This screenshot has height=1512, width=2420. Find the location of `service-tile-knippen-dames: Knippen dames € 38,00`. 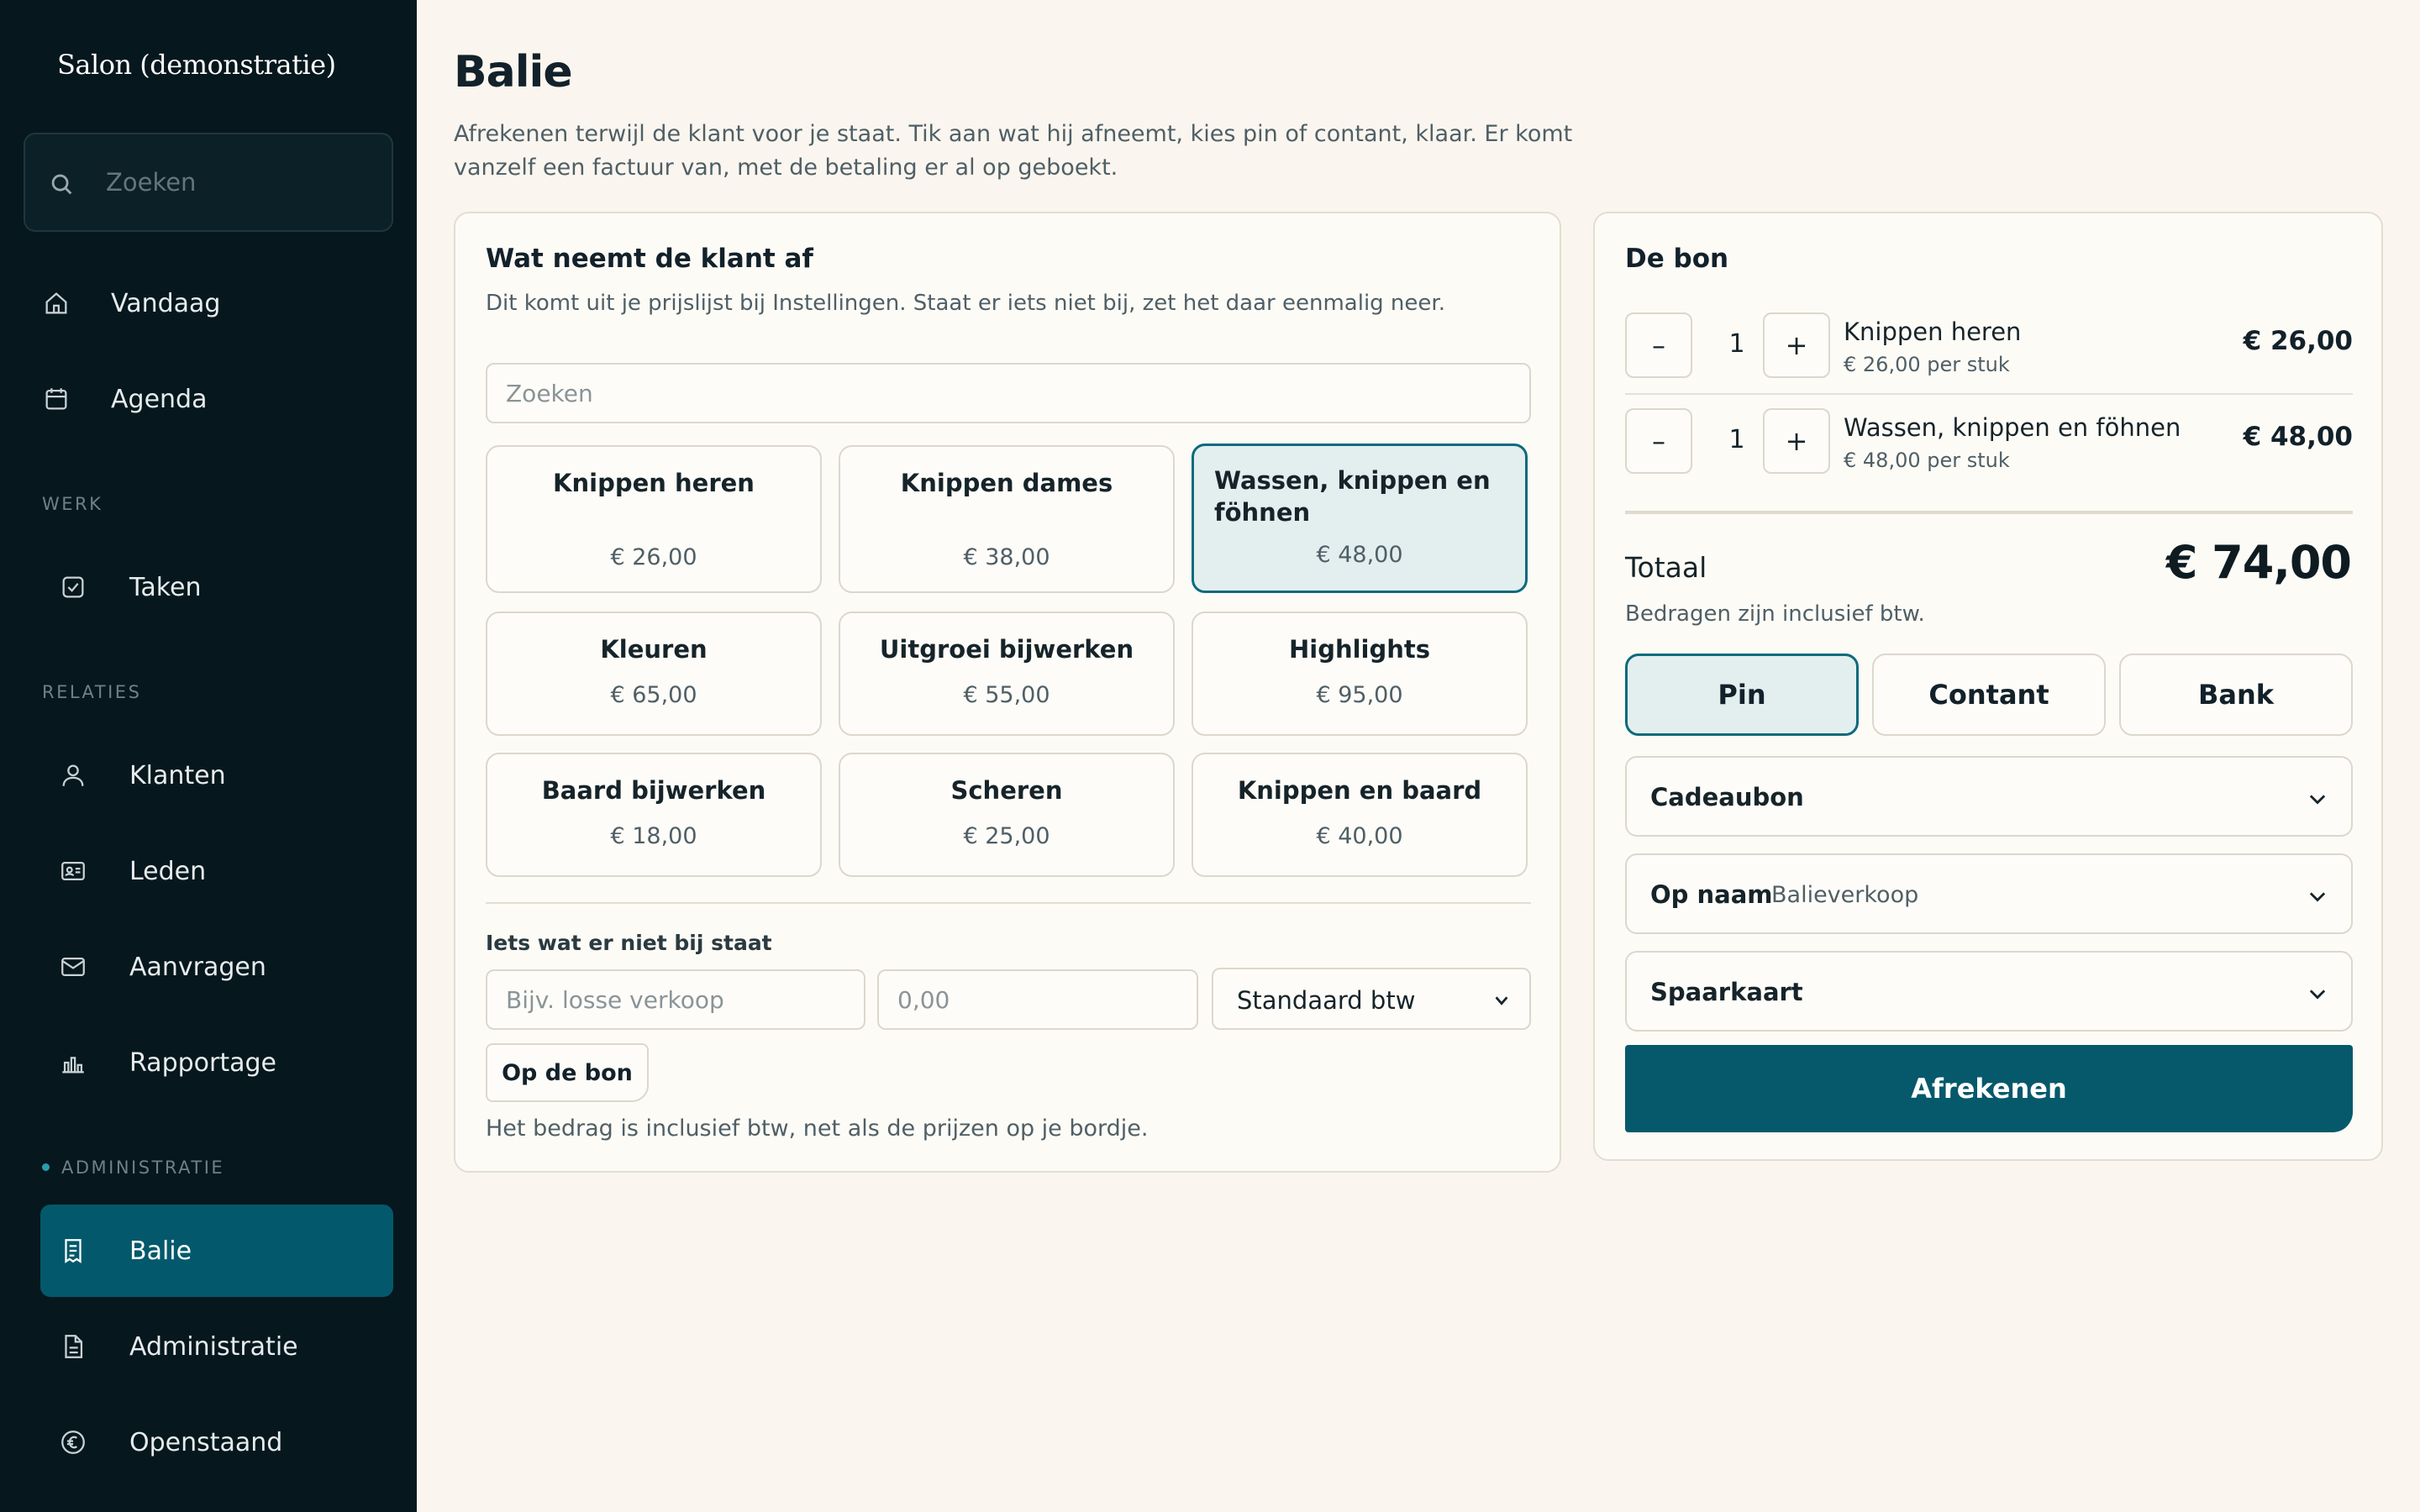

service-tile-knippen-dames: Knippen dames € 38,00 is located at coordinates (1007, 519).